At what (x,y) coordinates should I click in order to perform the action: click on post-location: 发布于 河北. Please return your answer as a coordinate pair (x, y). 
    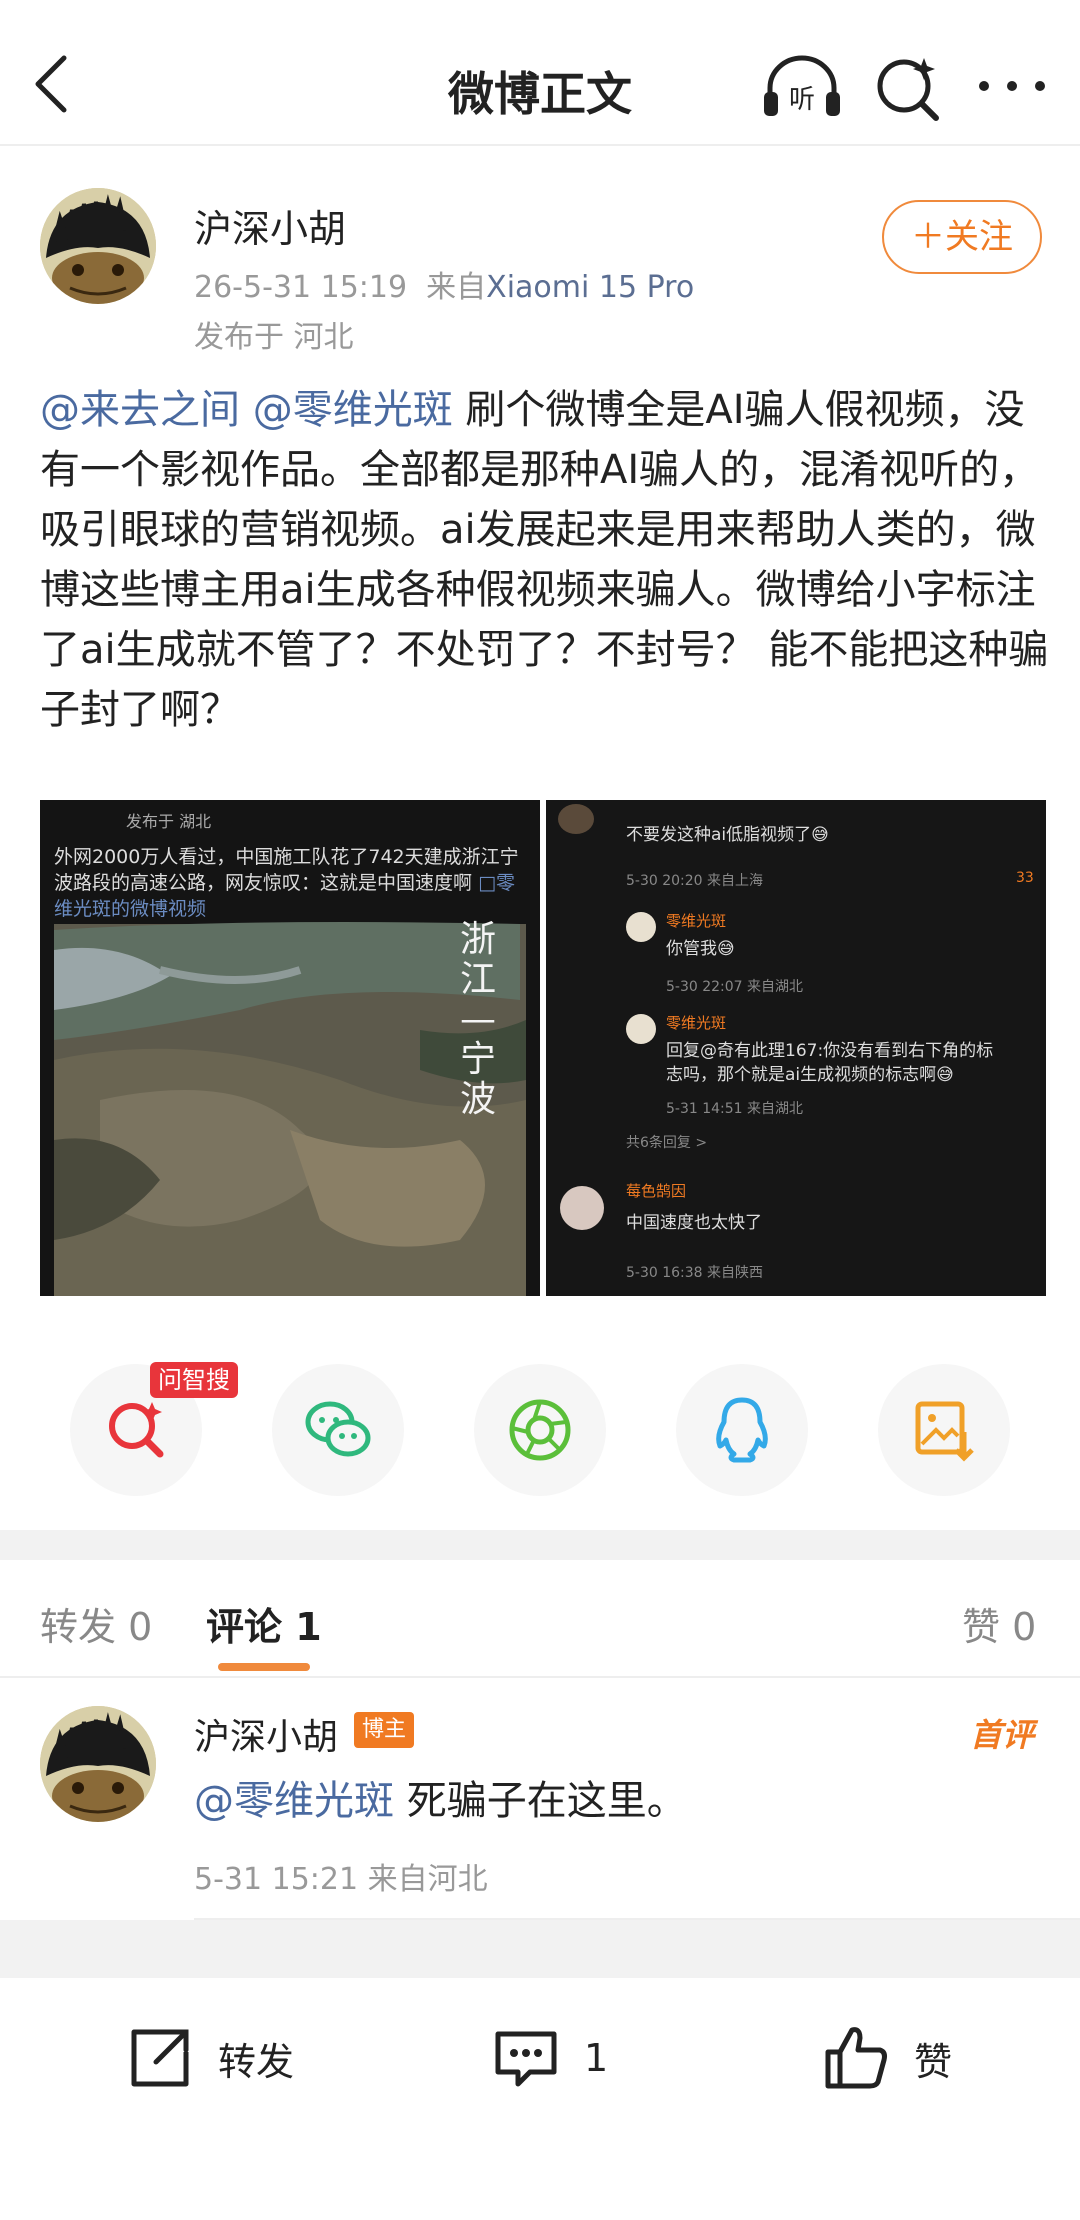
    Looking at the image, I should click on (274, 337).